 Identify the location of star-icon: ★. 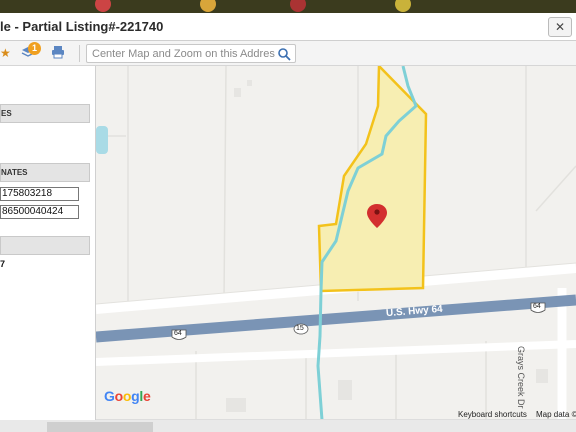
(5, 53).